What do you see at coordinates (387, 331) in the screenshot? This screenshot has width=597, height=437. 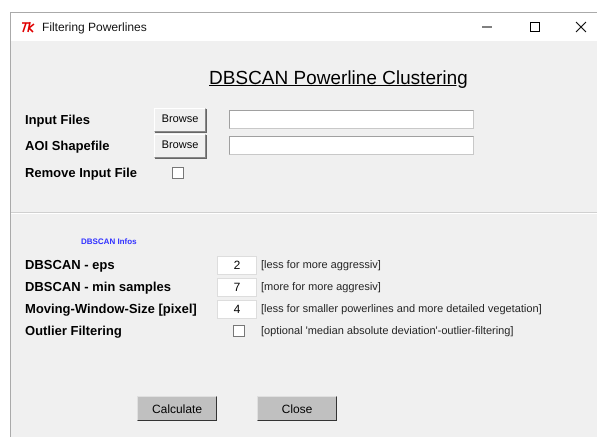 I see `parameter-hint: [optional 'median absolute deviation'-outlier-filtering]` at bounding box center [387, 331].